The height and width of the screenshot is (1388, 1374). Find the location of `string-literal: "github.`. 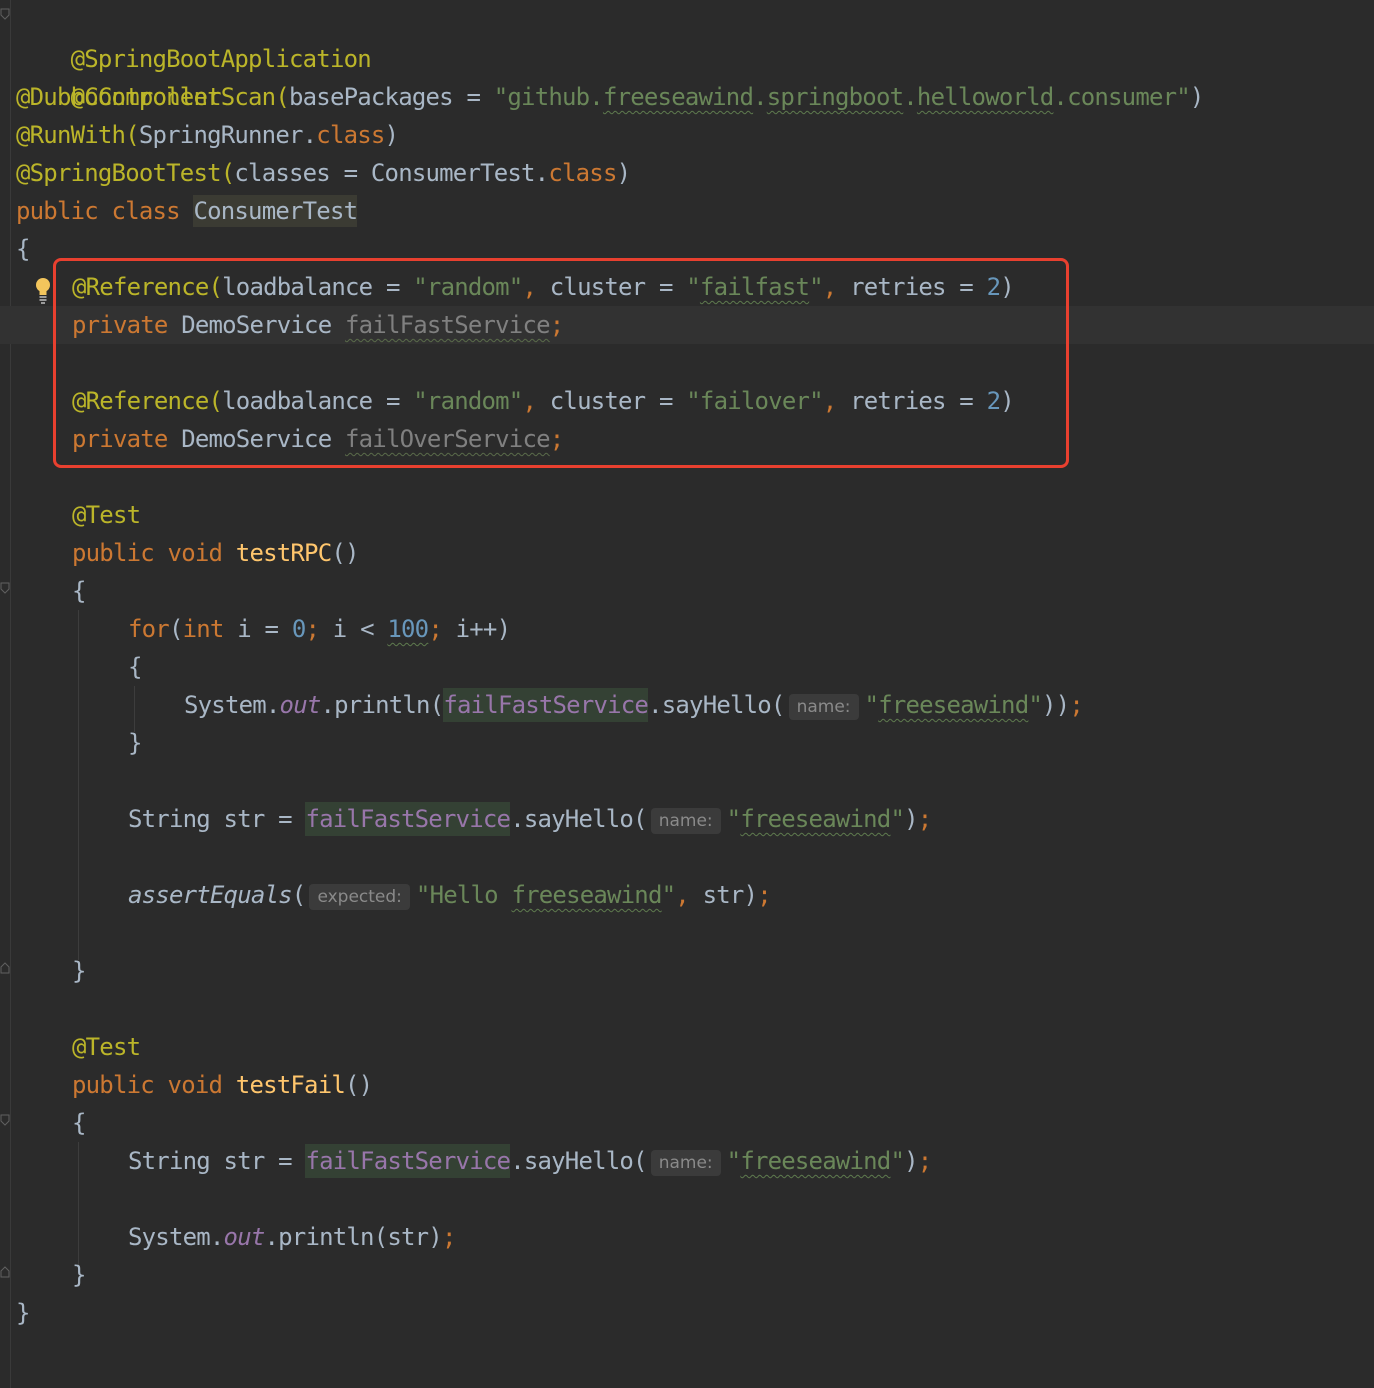

string-literal: "github. is located at coordinates (548, 97).